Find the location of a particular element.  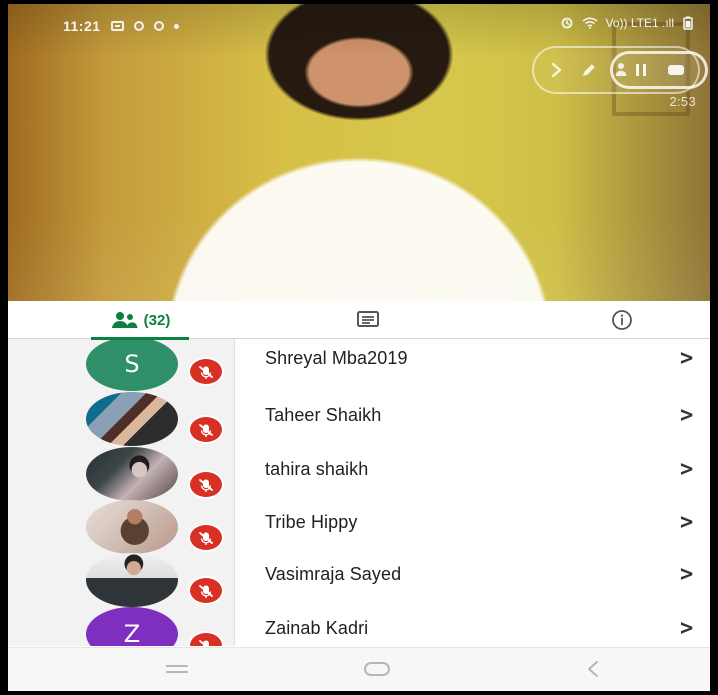

home-button is located at coordinates (377, 669).